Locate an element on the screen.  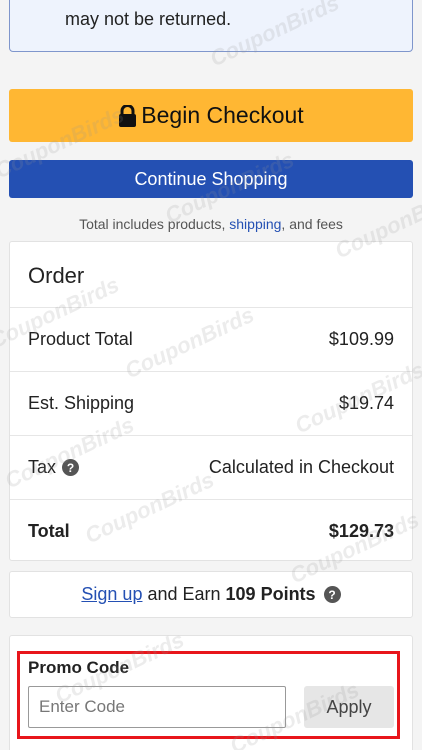
shipping-row: Est. Shipping $19.74 is located at coordinates (211, 403).